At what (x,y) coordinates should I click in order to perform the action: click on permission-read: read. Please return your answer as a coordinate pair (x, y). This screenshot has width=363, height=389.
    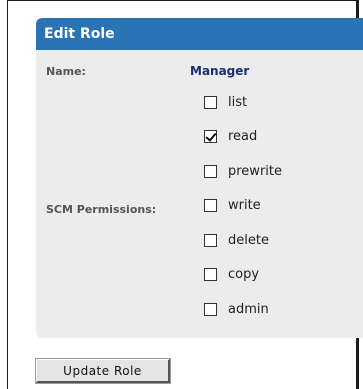
    Looking at the image, I should click on (230, 136).